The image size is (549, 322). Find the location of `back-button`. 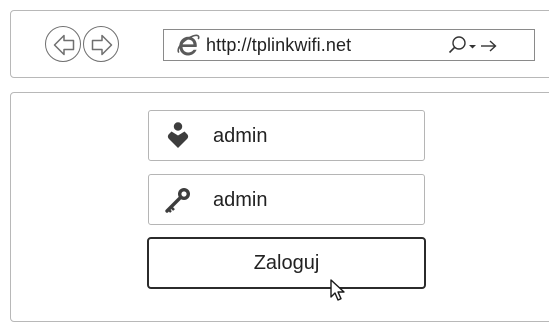

back-button is located at coordinates (63, 44).